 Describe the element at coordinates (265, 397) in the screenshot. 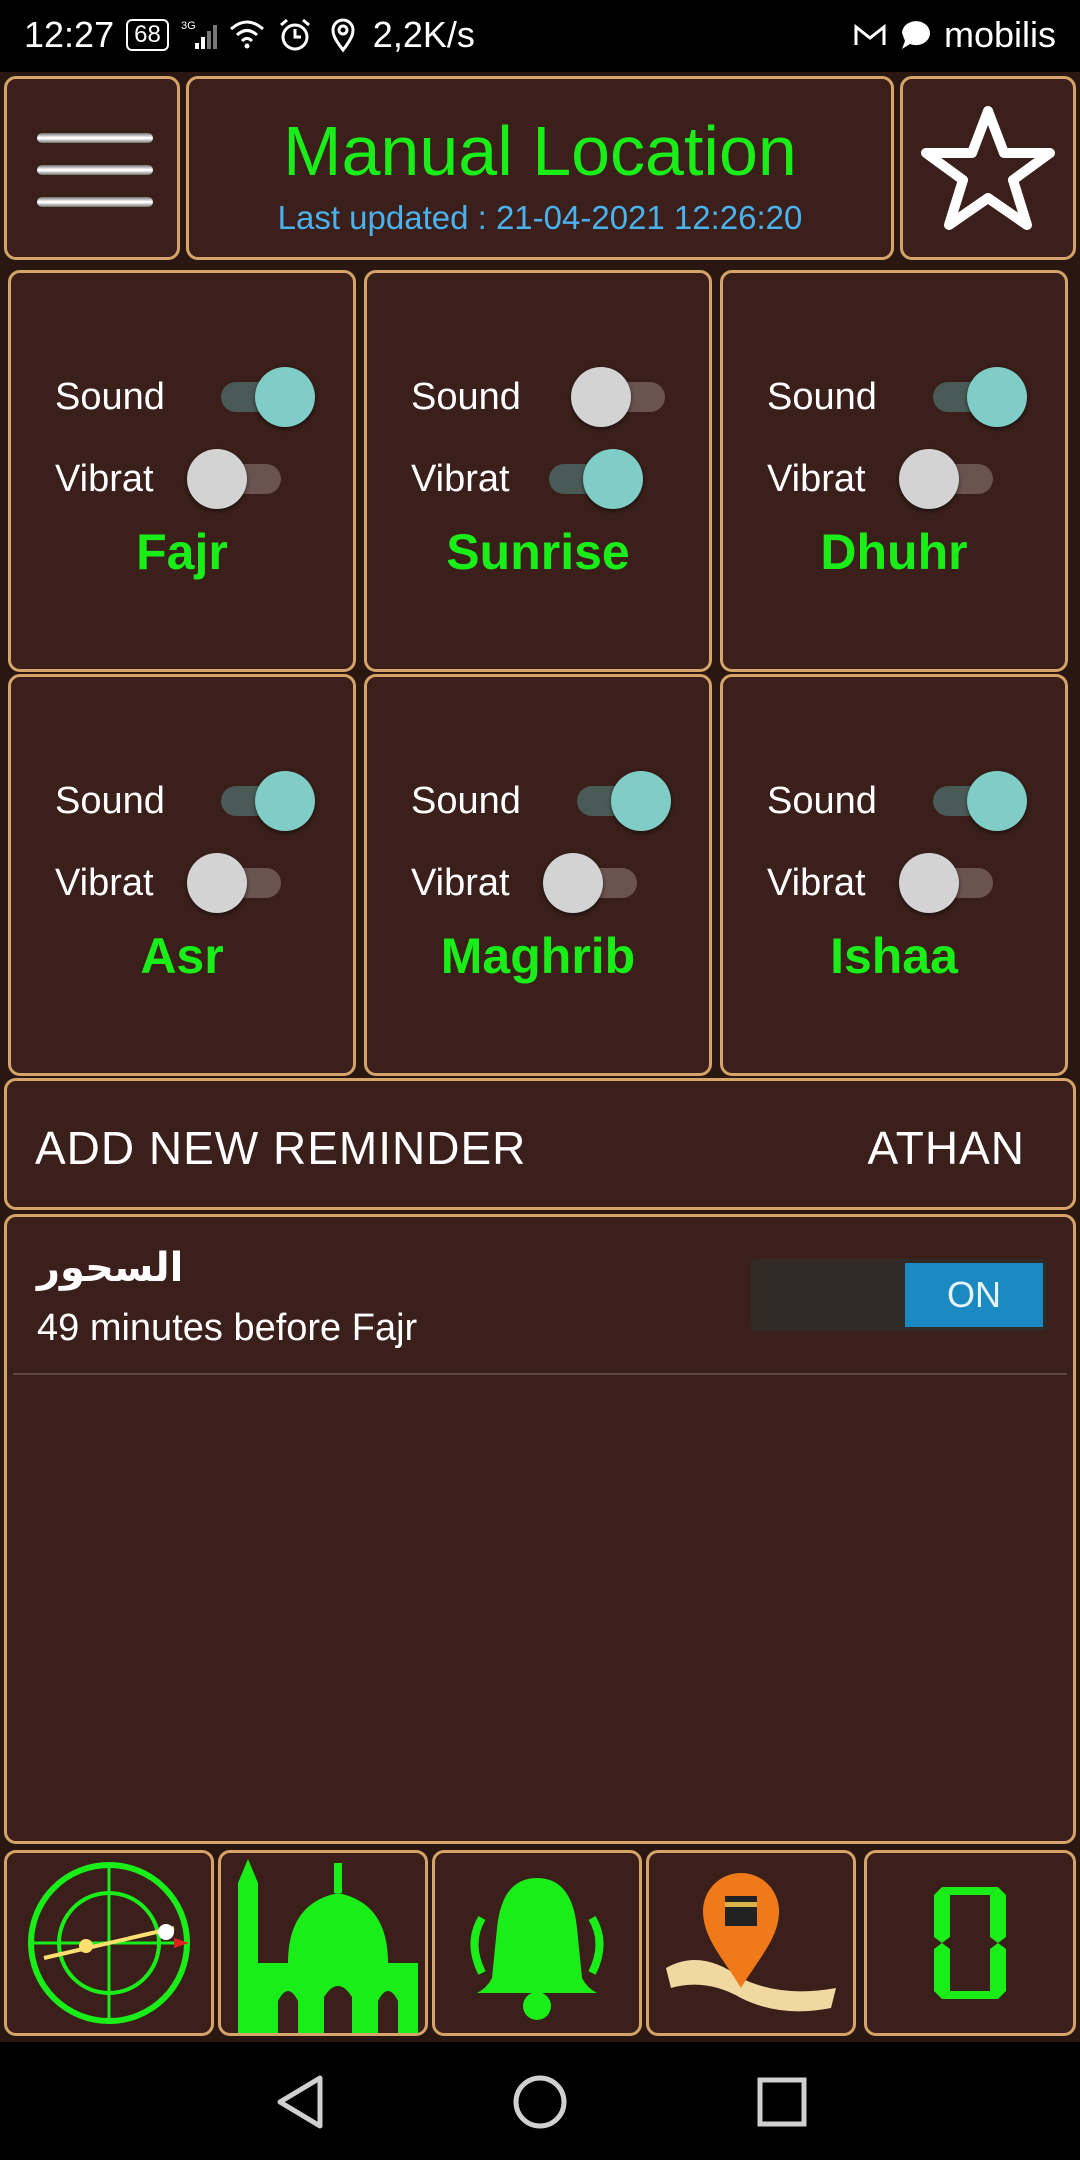

I see `fajr-sound-toggle` at that location.